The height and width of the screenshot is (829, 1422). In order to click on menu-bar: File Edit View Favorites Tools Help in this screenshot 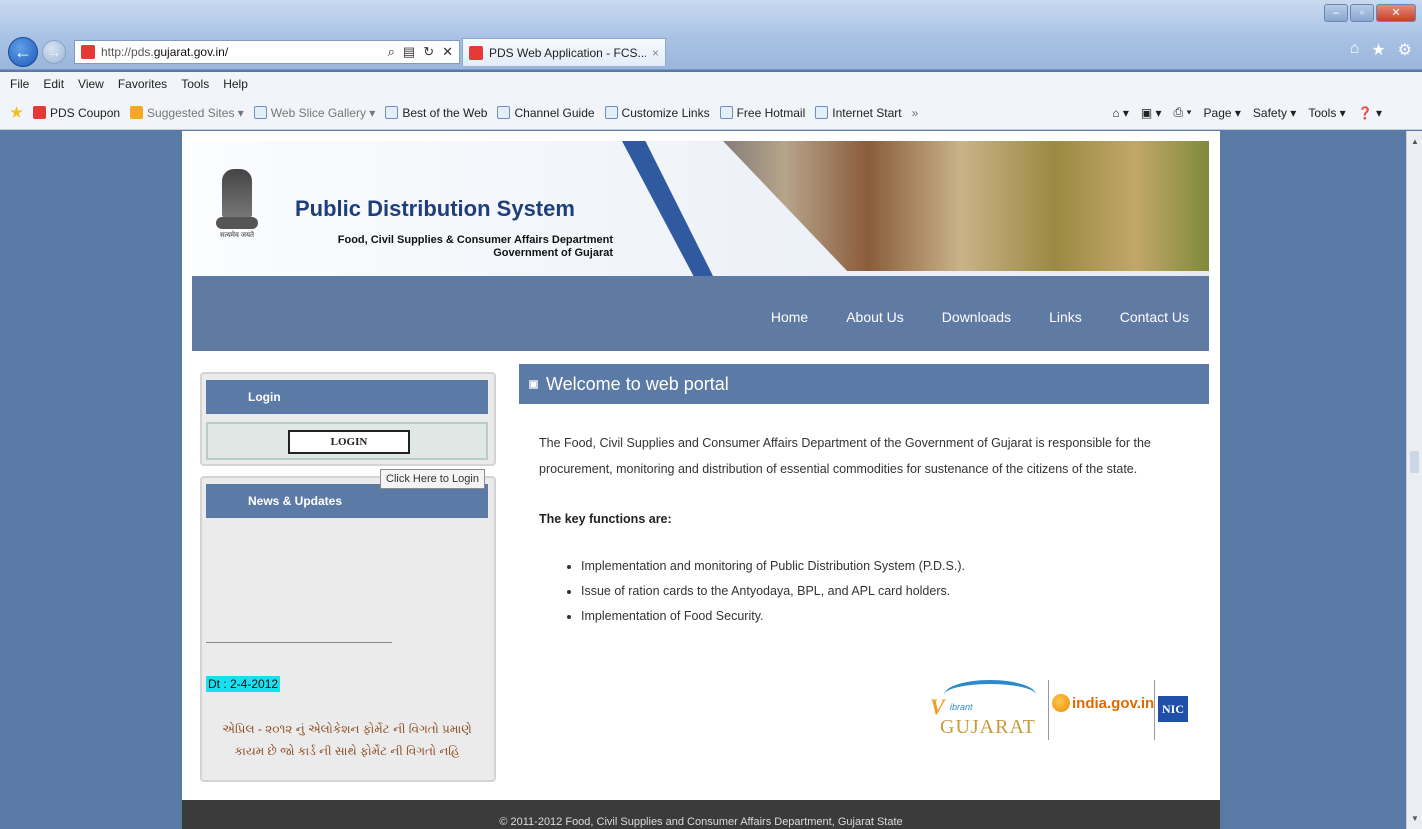, I will do `click(711, 84)`.